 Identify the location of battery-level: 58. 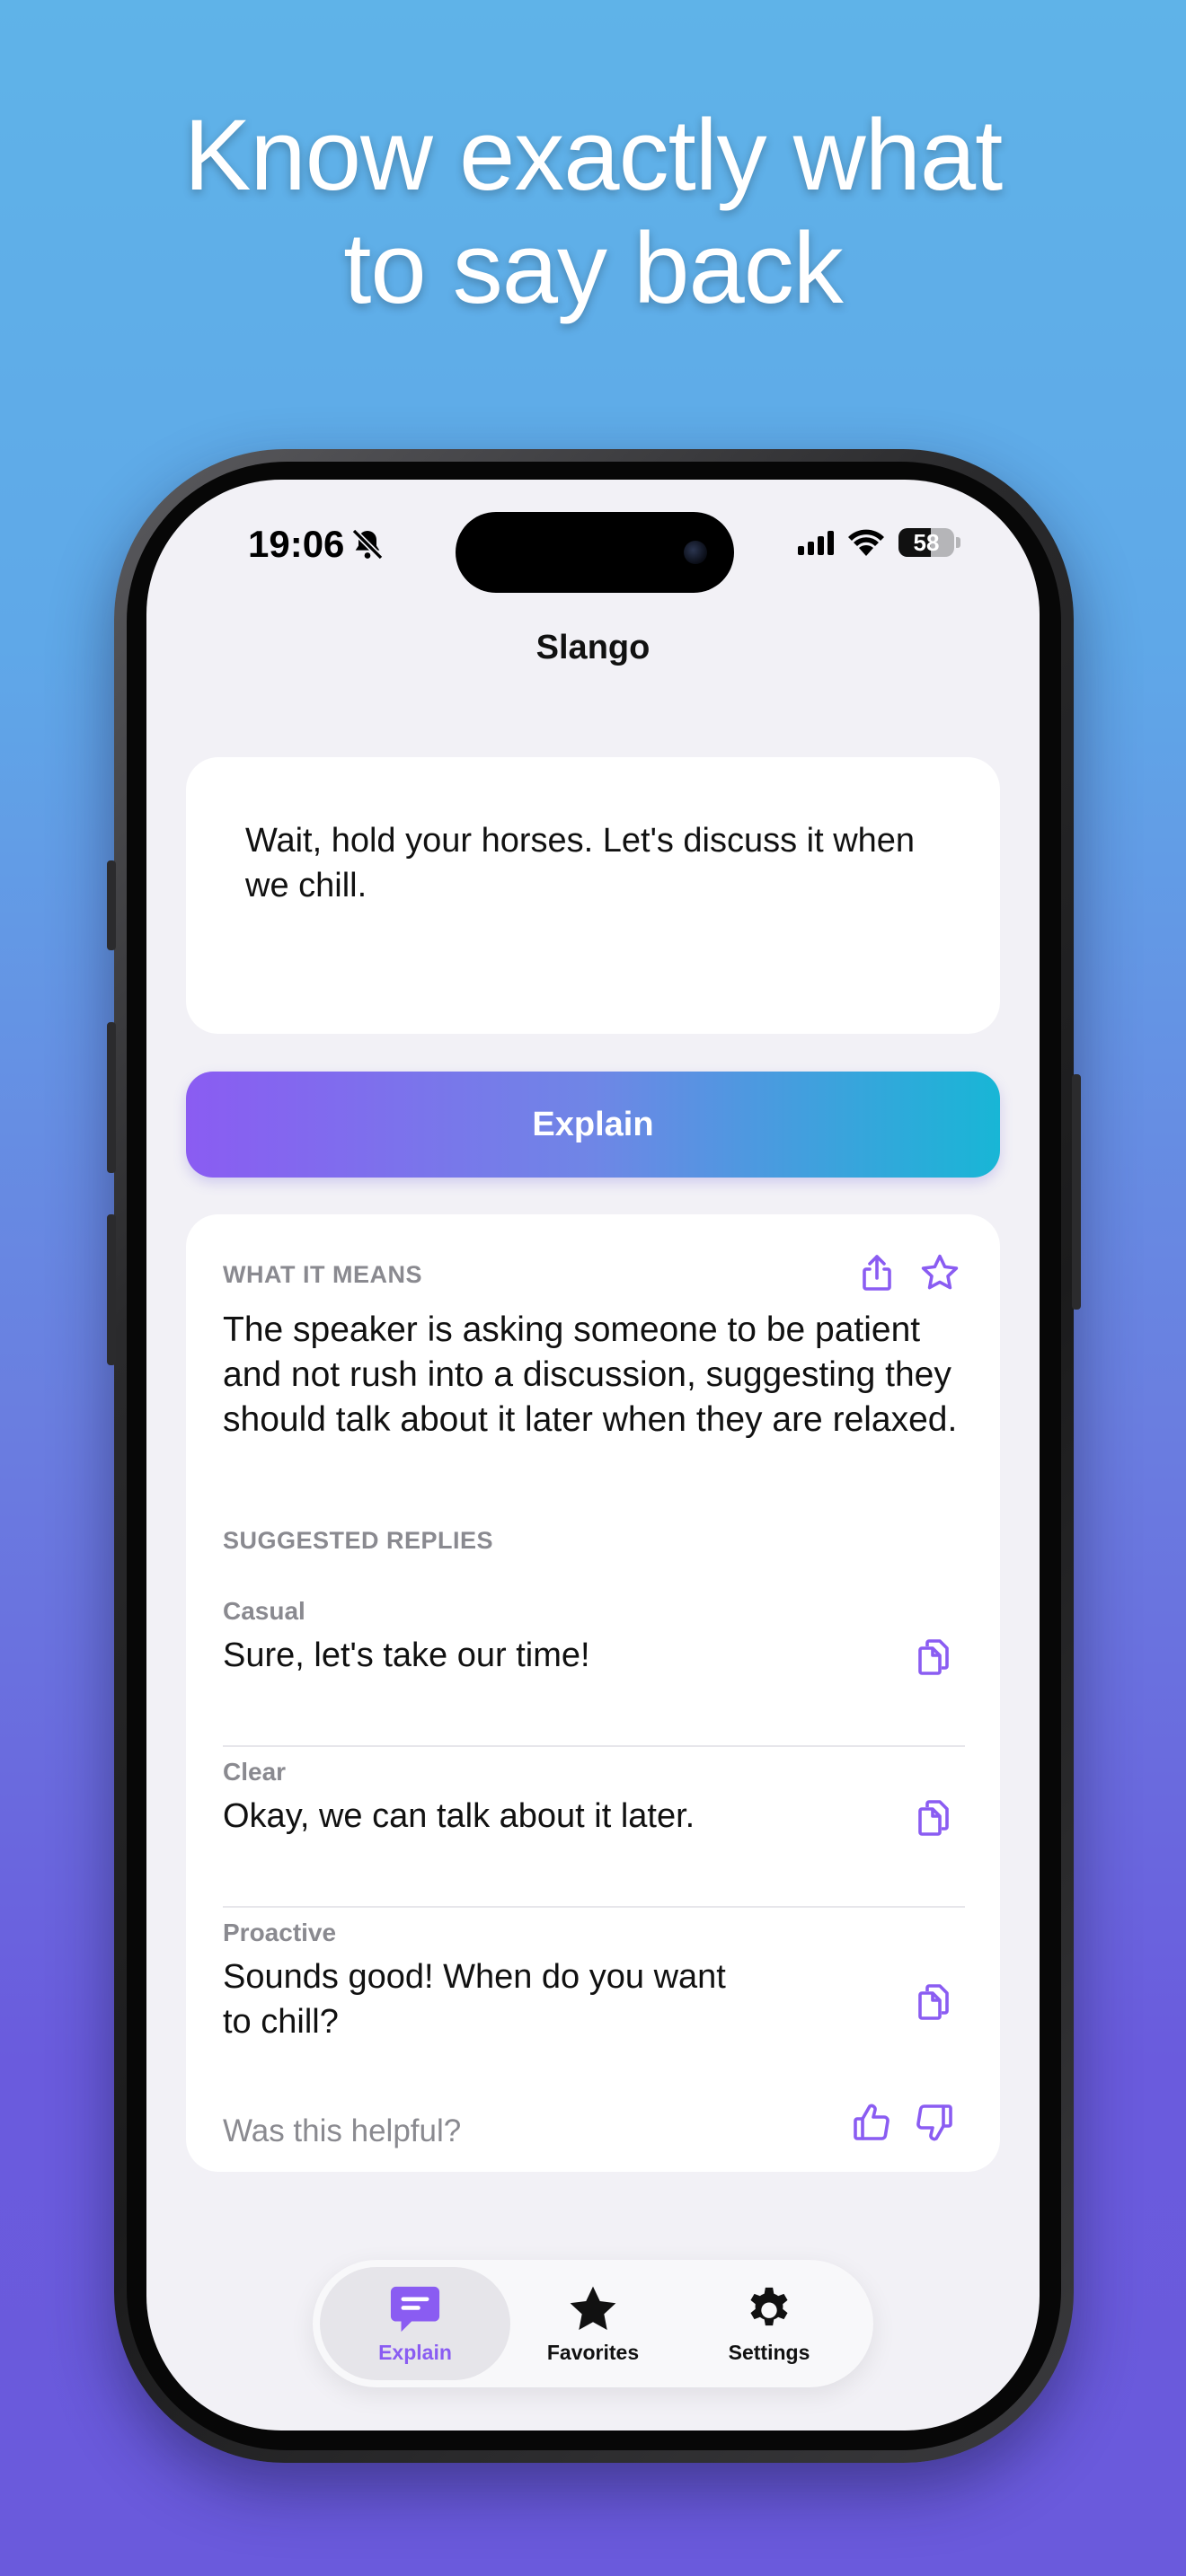
(926, 542).